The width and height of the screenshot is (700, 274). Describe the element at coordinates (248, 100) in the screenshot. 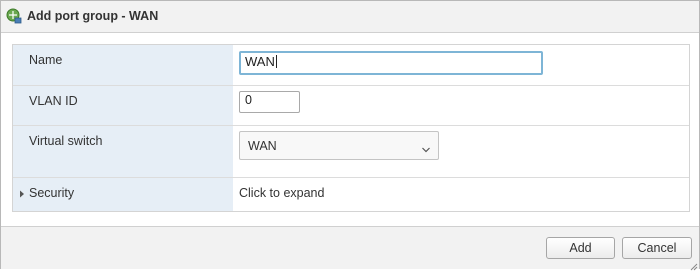

I see `vlan-id-input-value: 0` at that location.